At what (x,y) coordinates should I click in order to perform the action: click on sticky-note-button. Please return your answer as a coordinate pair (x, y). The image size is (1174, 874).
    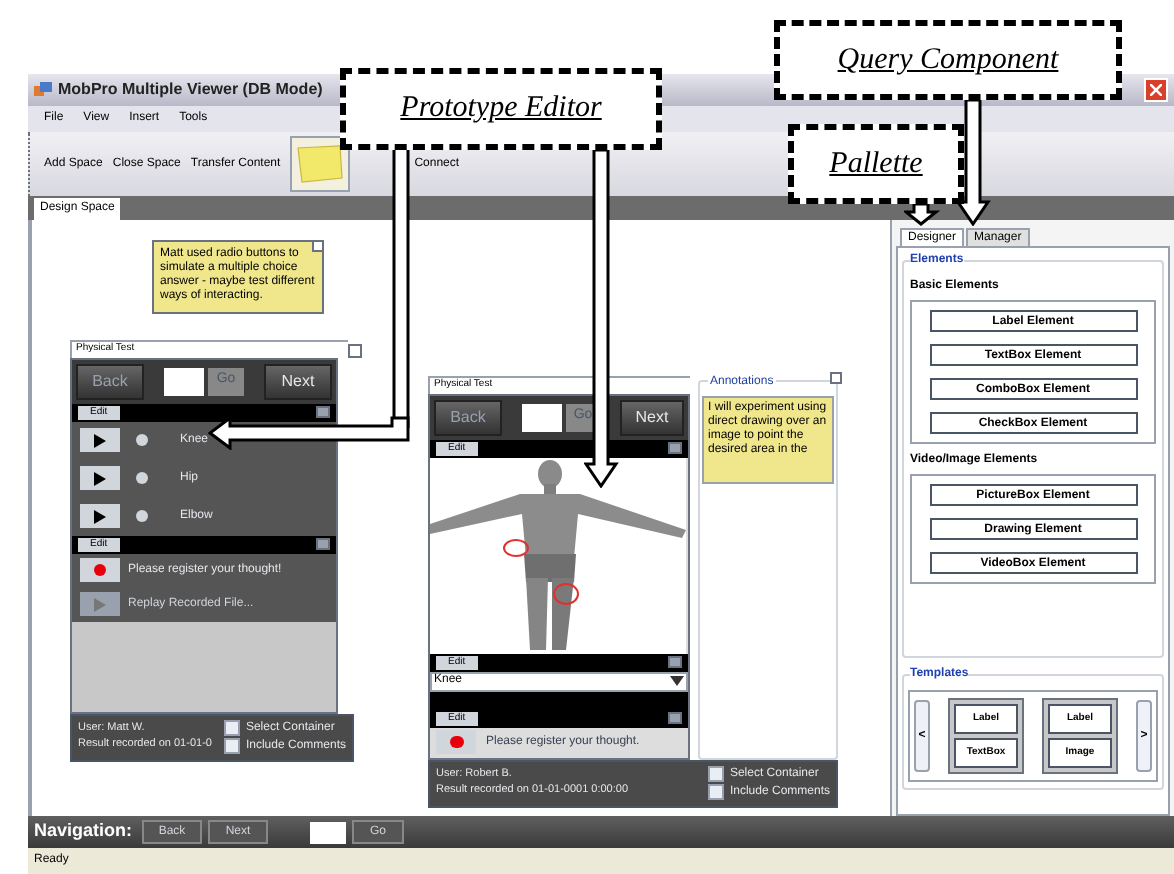
    Looking at the image, I should click on (320, 164).